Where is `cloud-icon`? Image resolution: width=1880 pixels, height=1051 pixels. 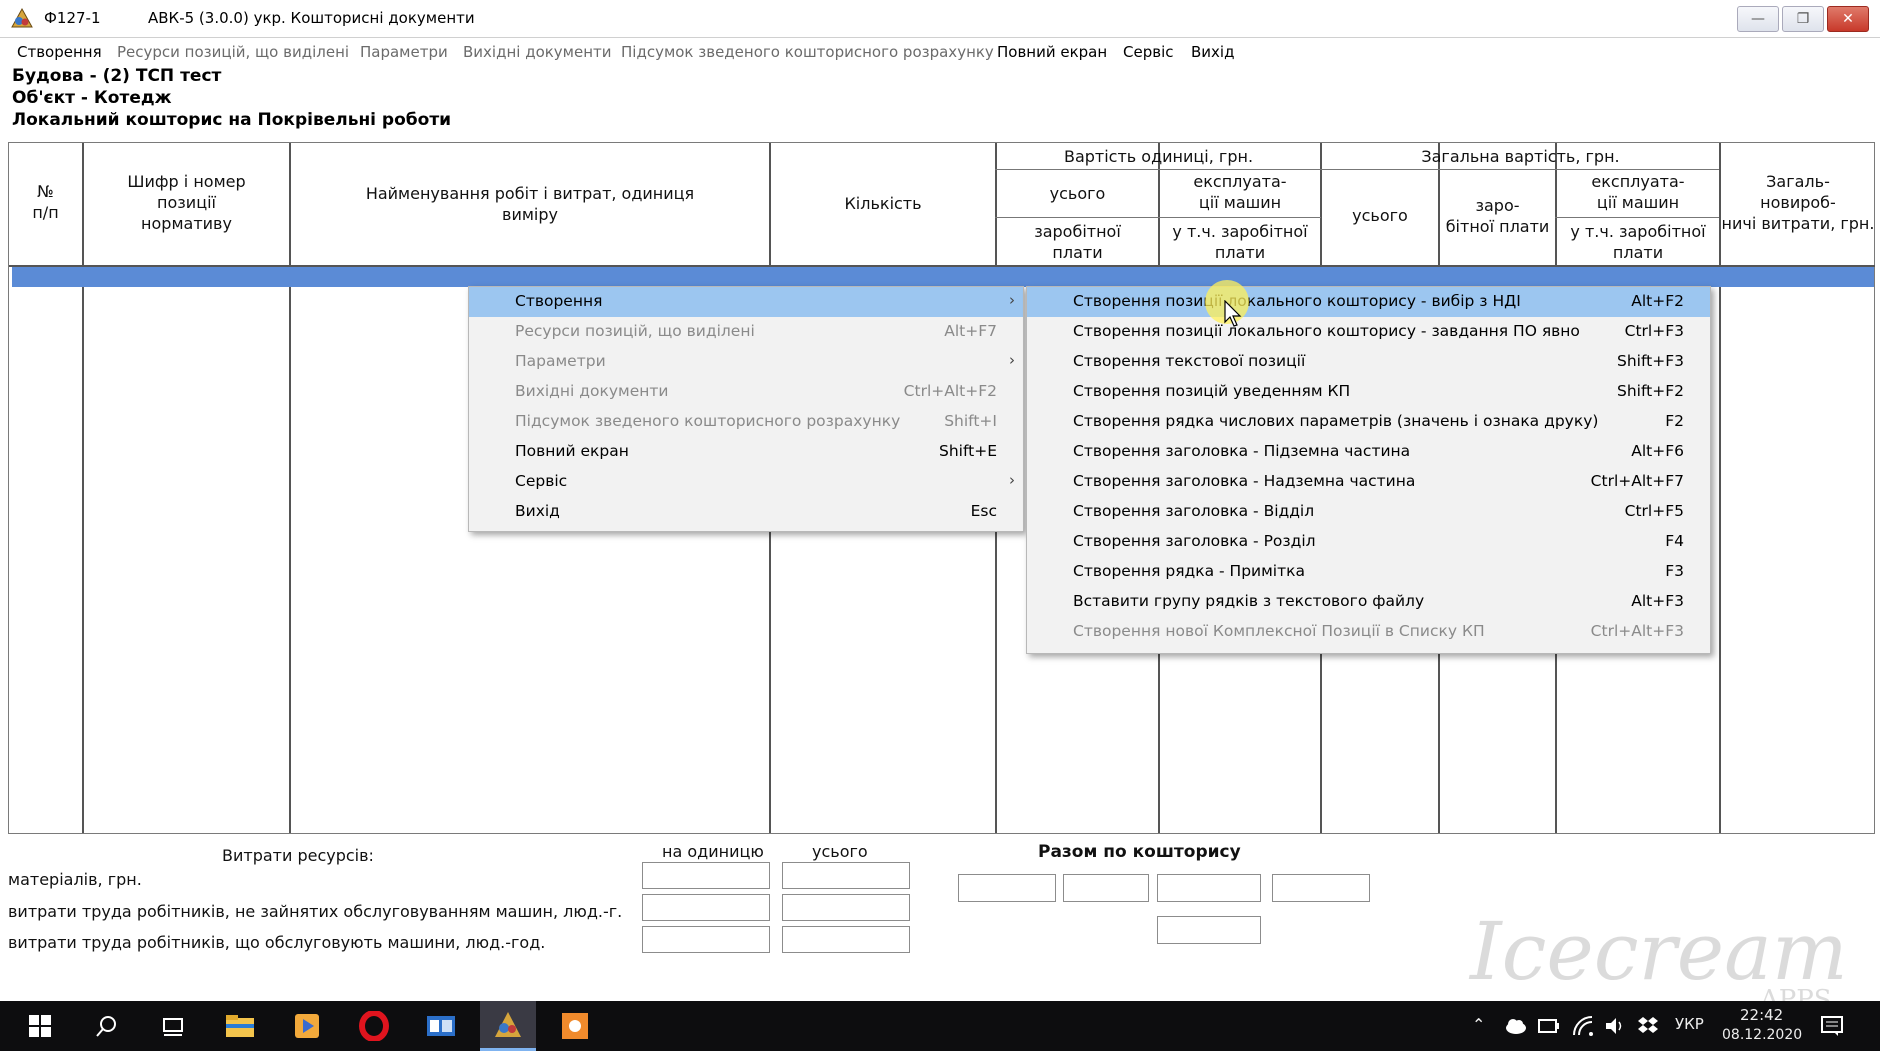
cloud-icon is located at coordinates (1516, 1026).